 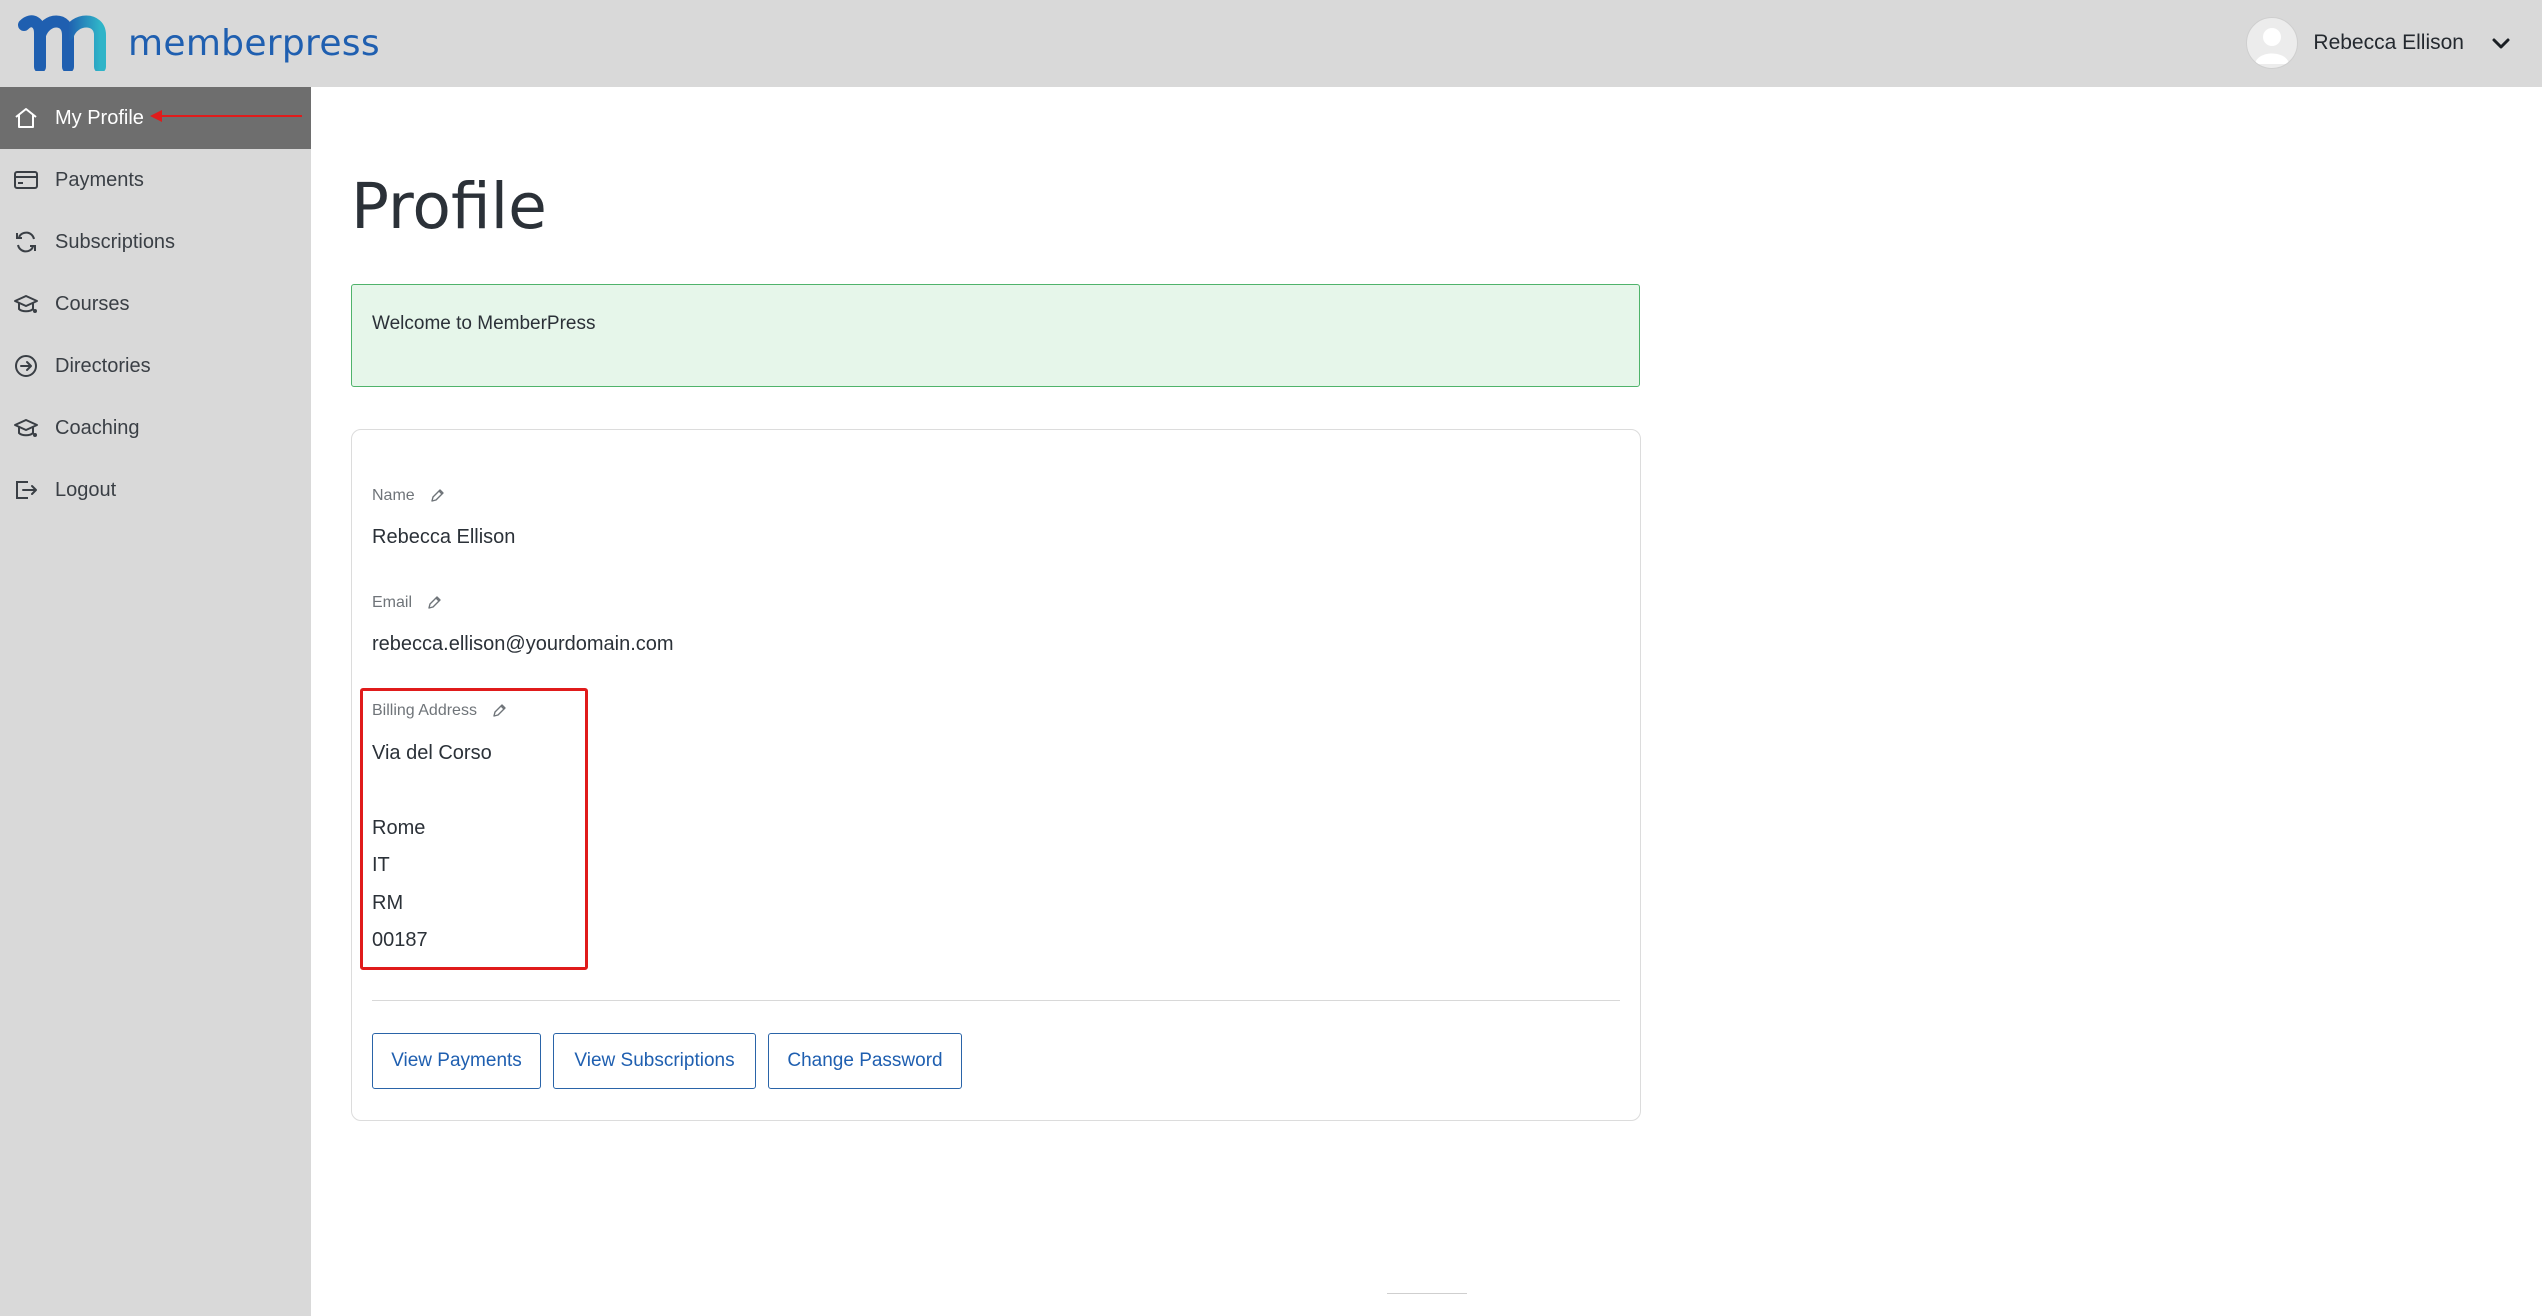 I want to click on sidebar-item-label: Courses, so click(x=92, y=303).